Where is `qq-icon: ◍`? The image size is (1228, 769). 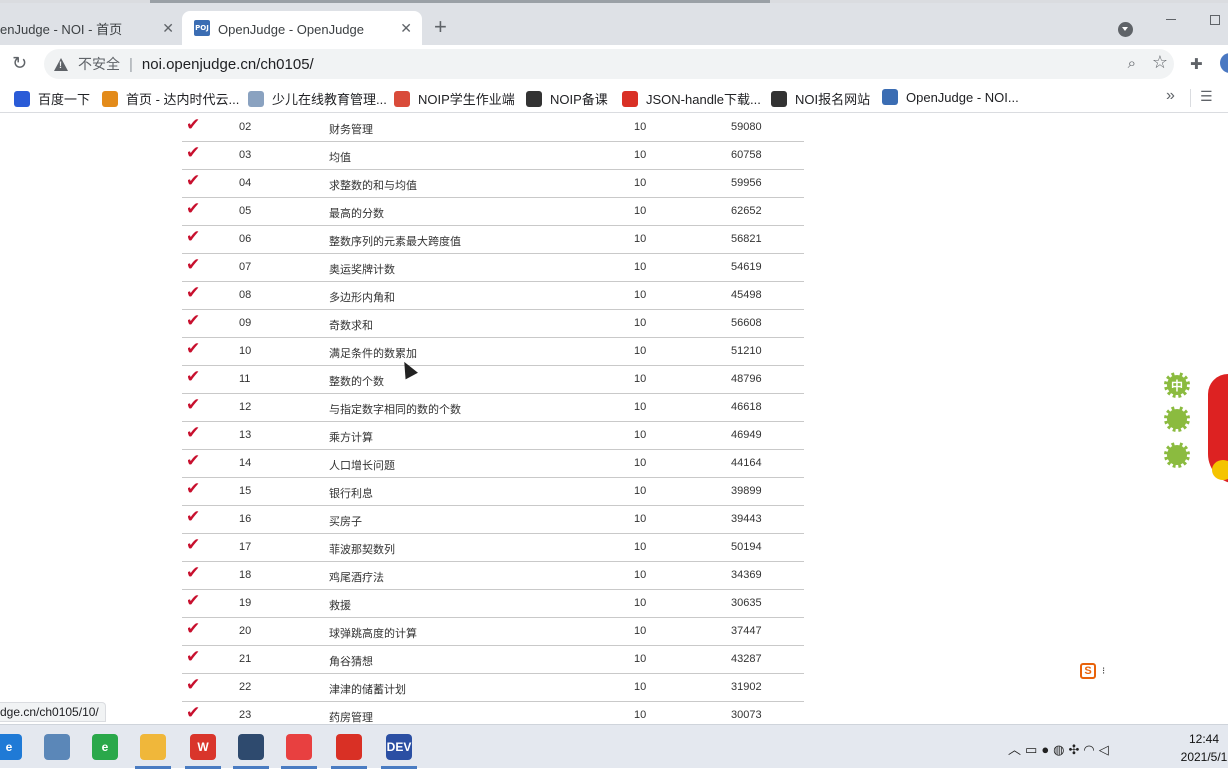 qq-icon: ◍ is located at coordinates (1060, 749).